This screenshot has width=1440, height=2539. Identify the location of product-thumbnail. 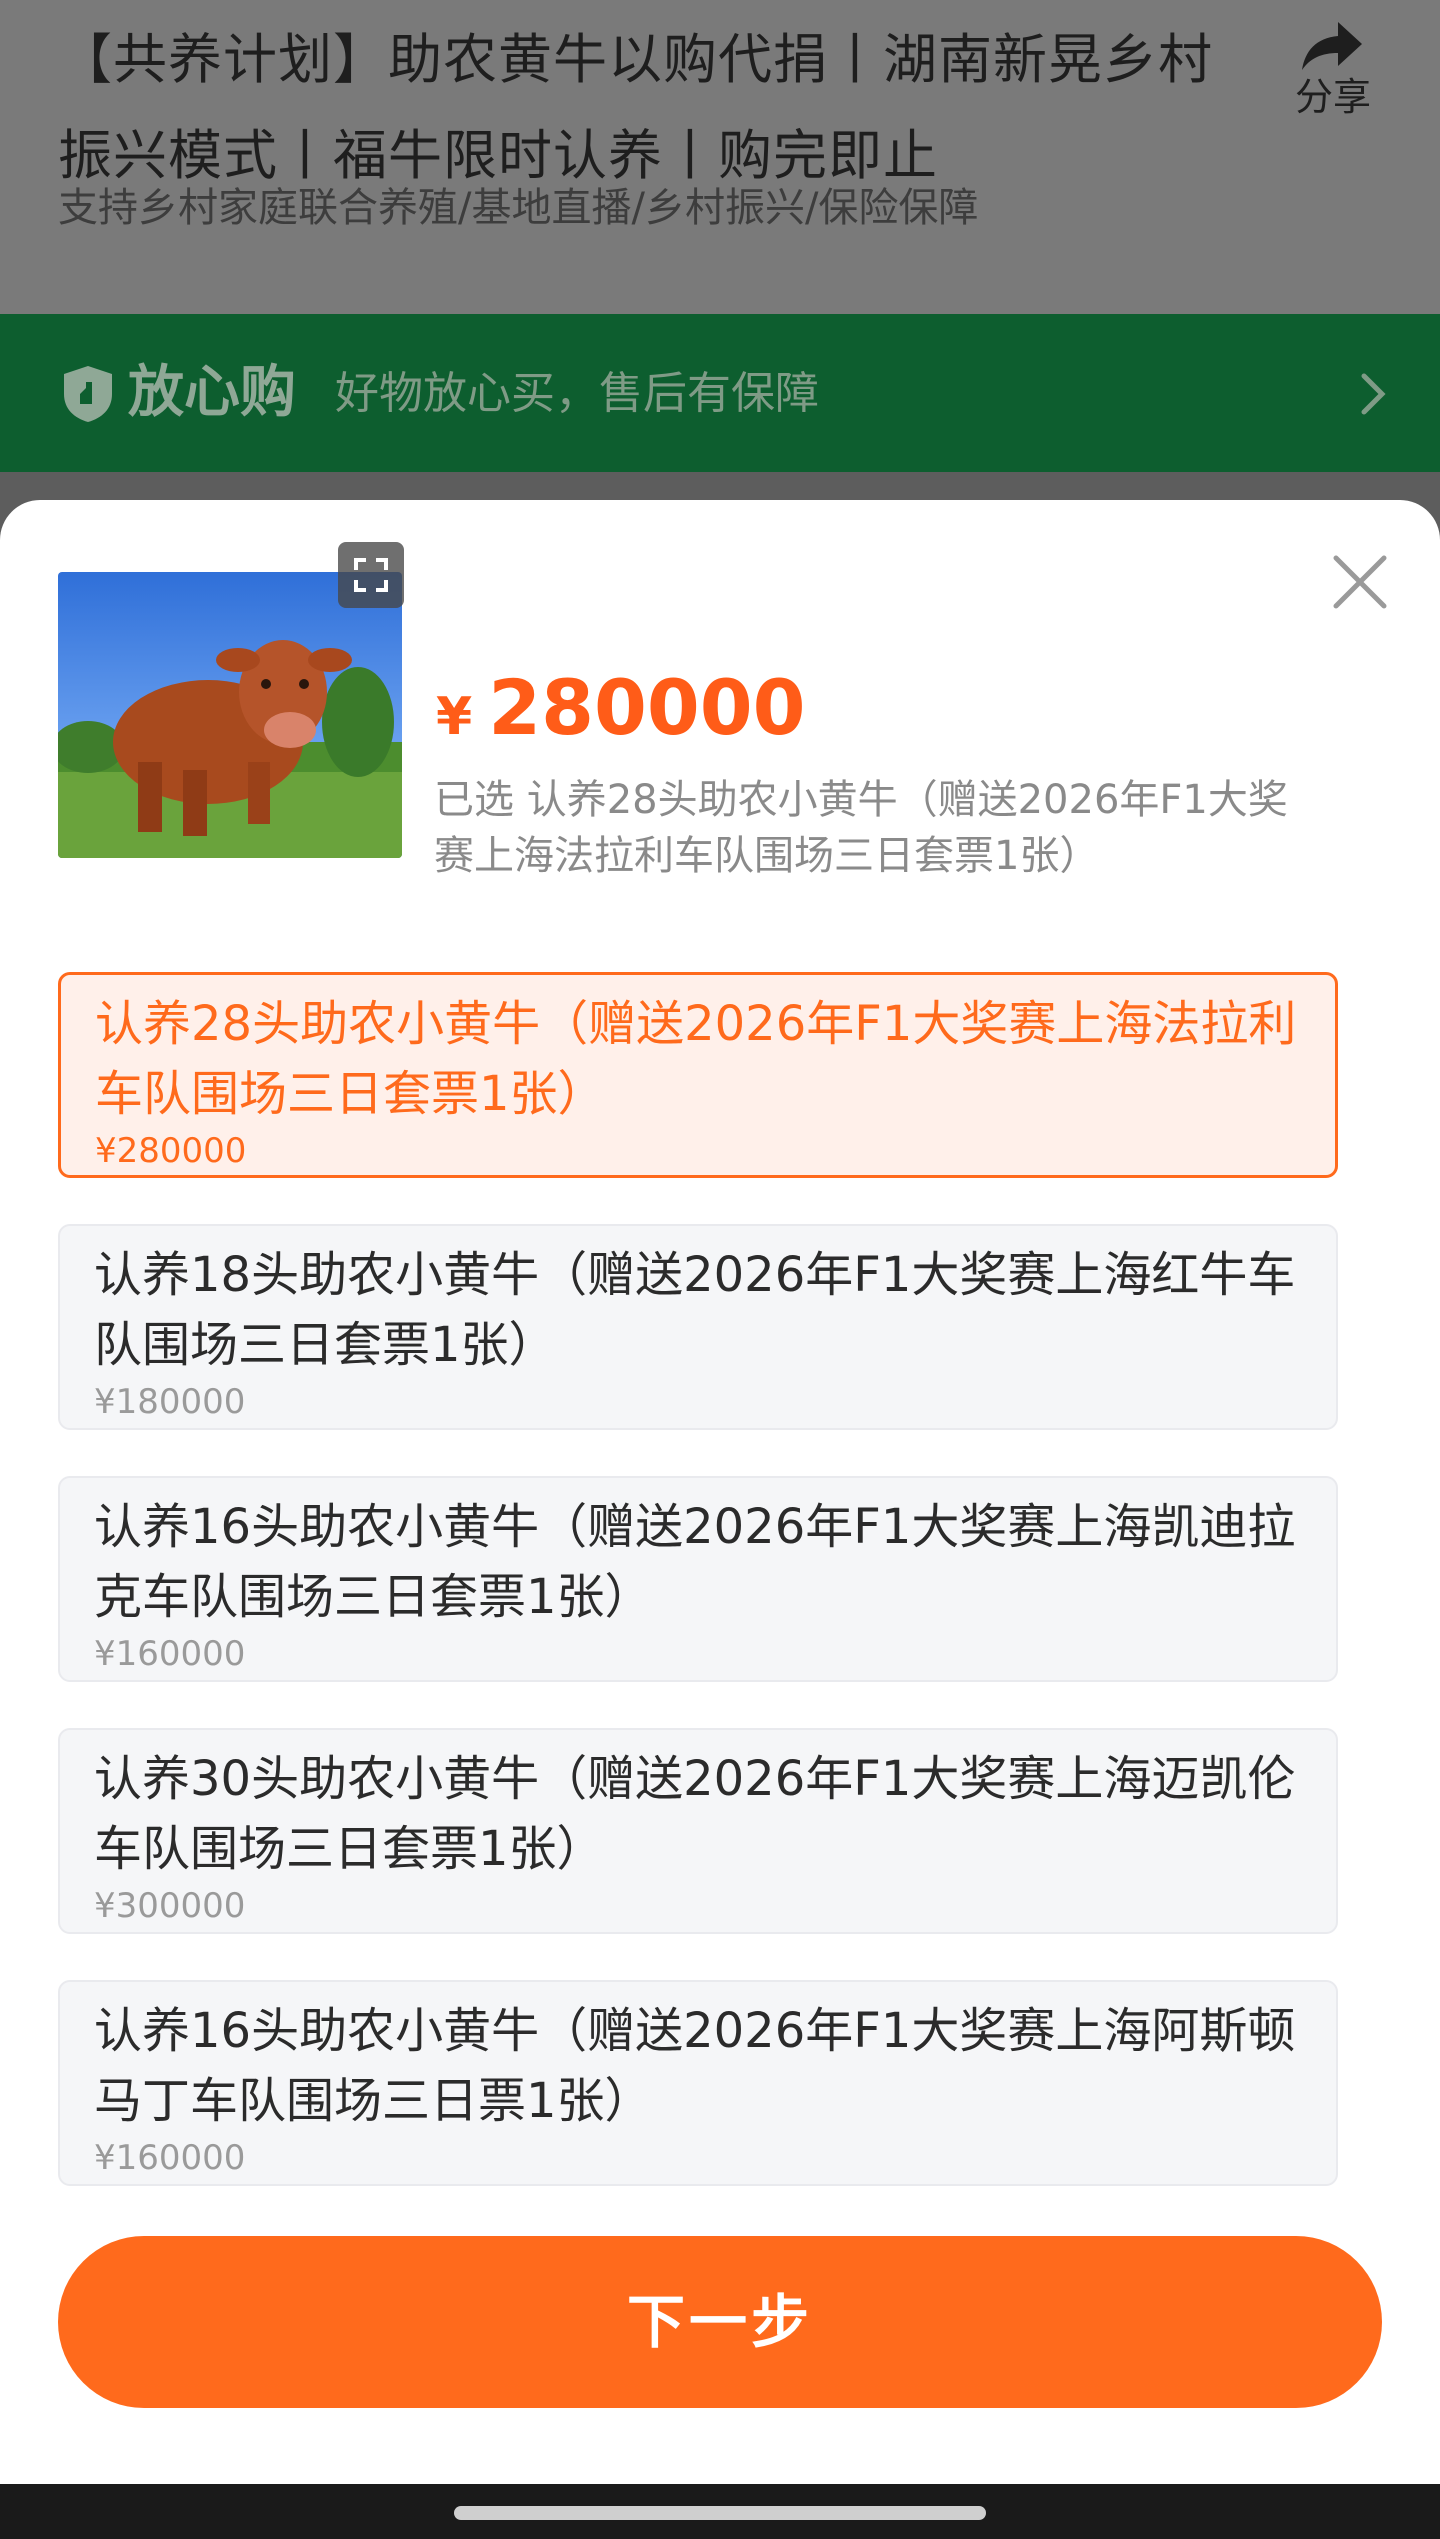
(230, 715).